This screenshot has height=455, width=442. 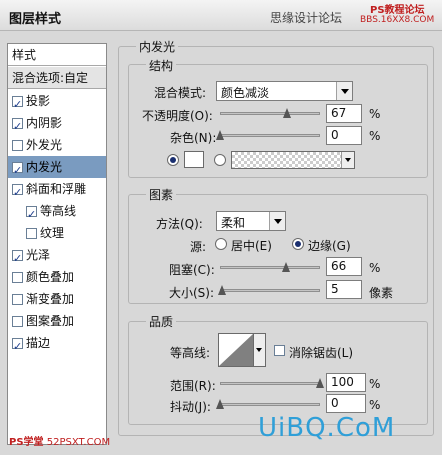 I want to click on range-input: 100, so click(x=346, y=382).